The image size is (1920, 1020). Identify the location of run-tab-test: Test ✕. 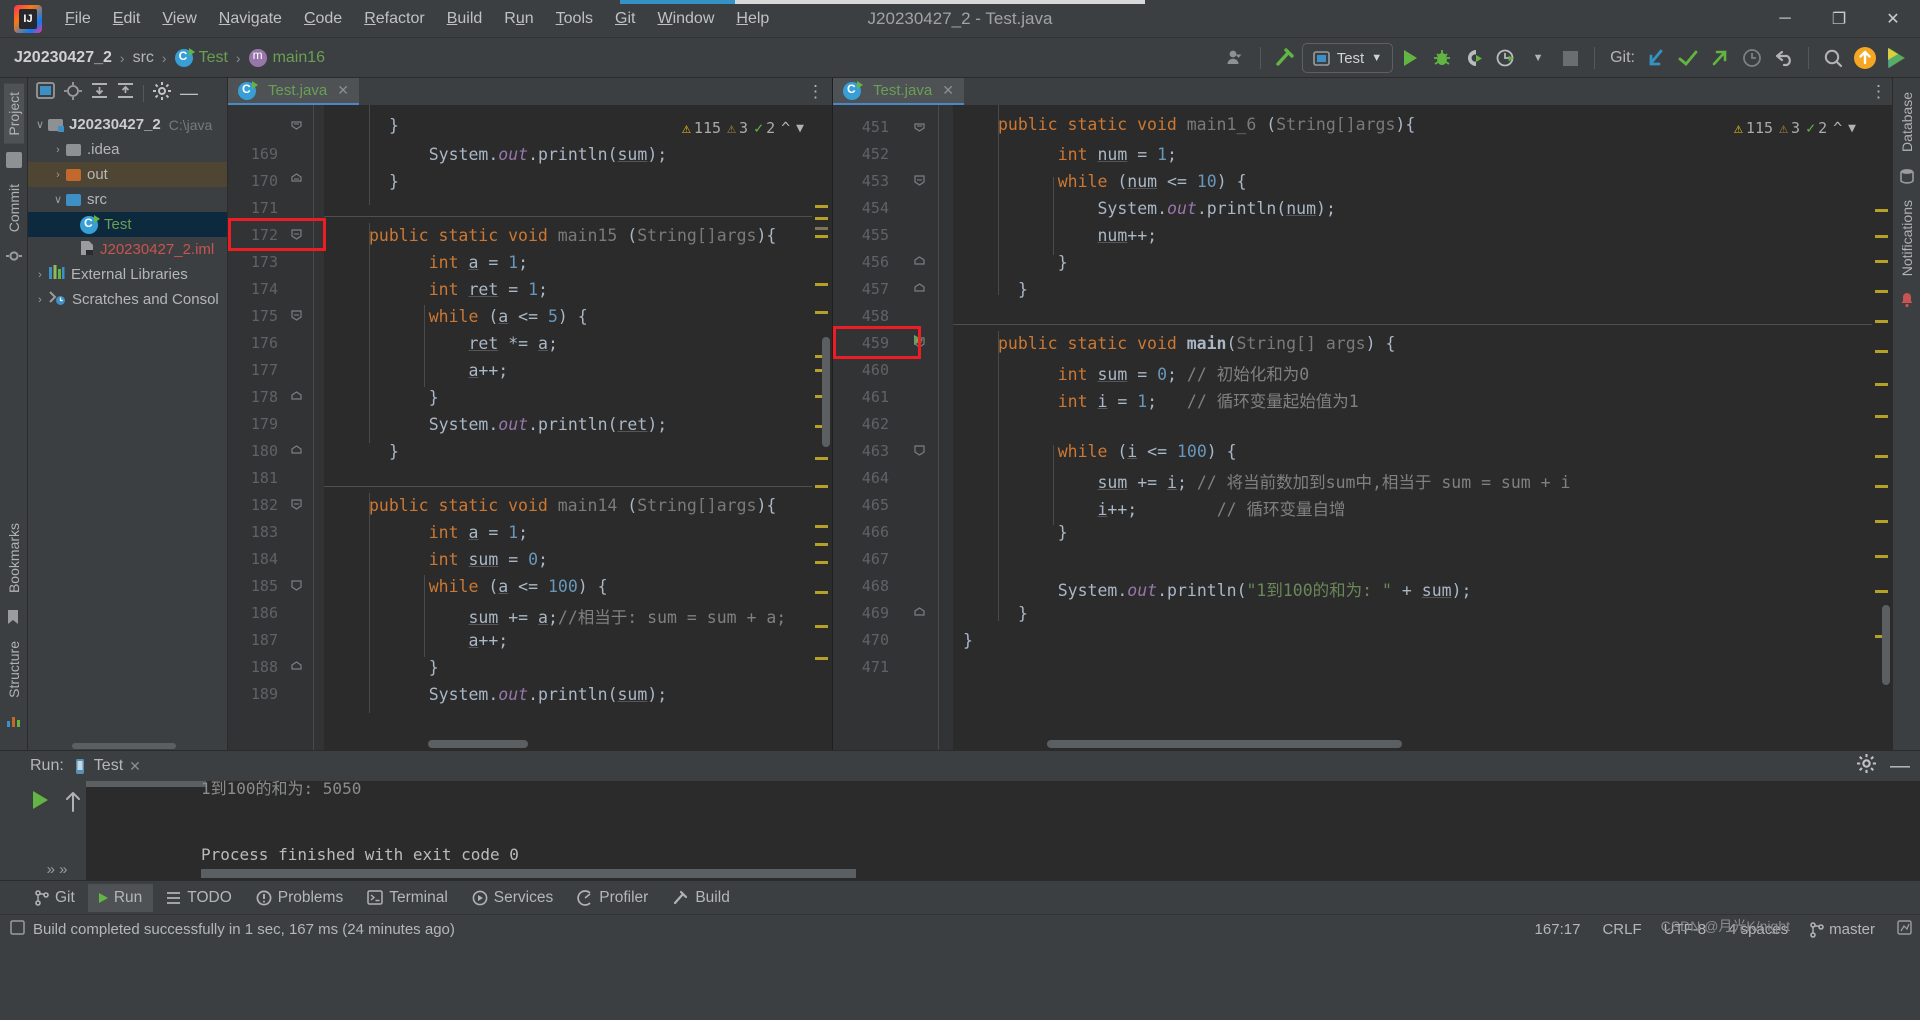
(106, 766).